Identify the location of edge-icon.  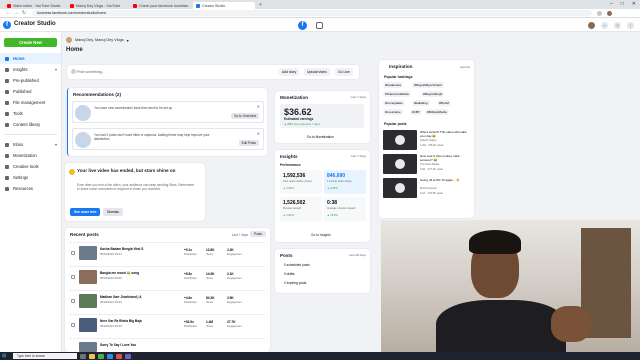
(110, 356).